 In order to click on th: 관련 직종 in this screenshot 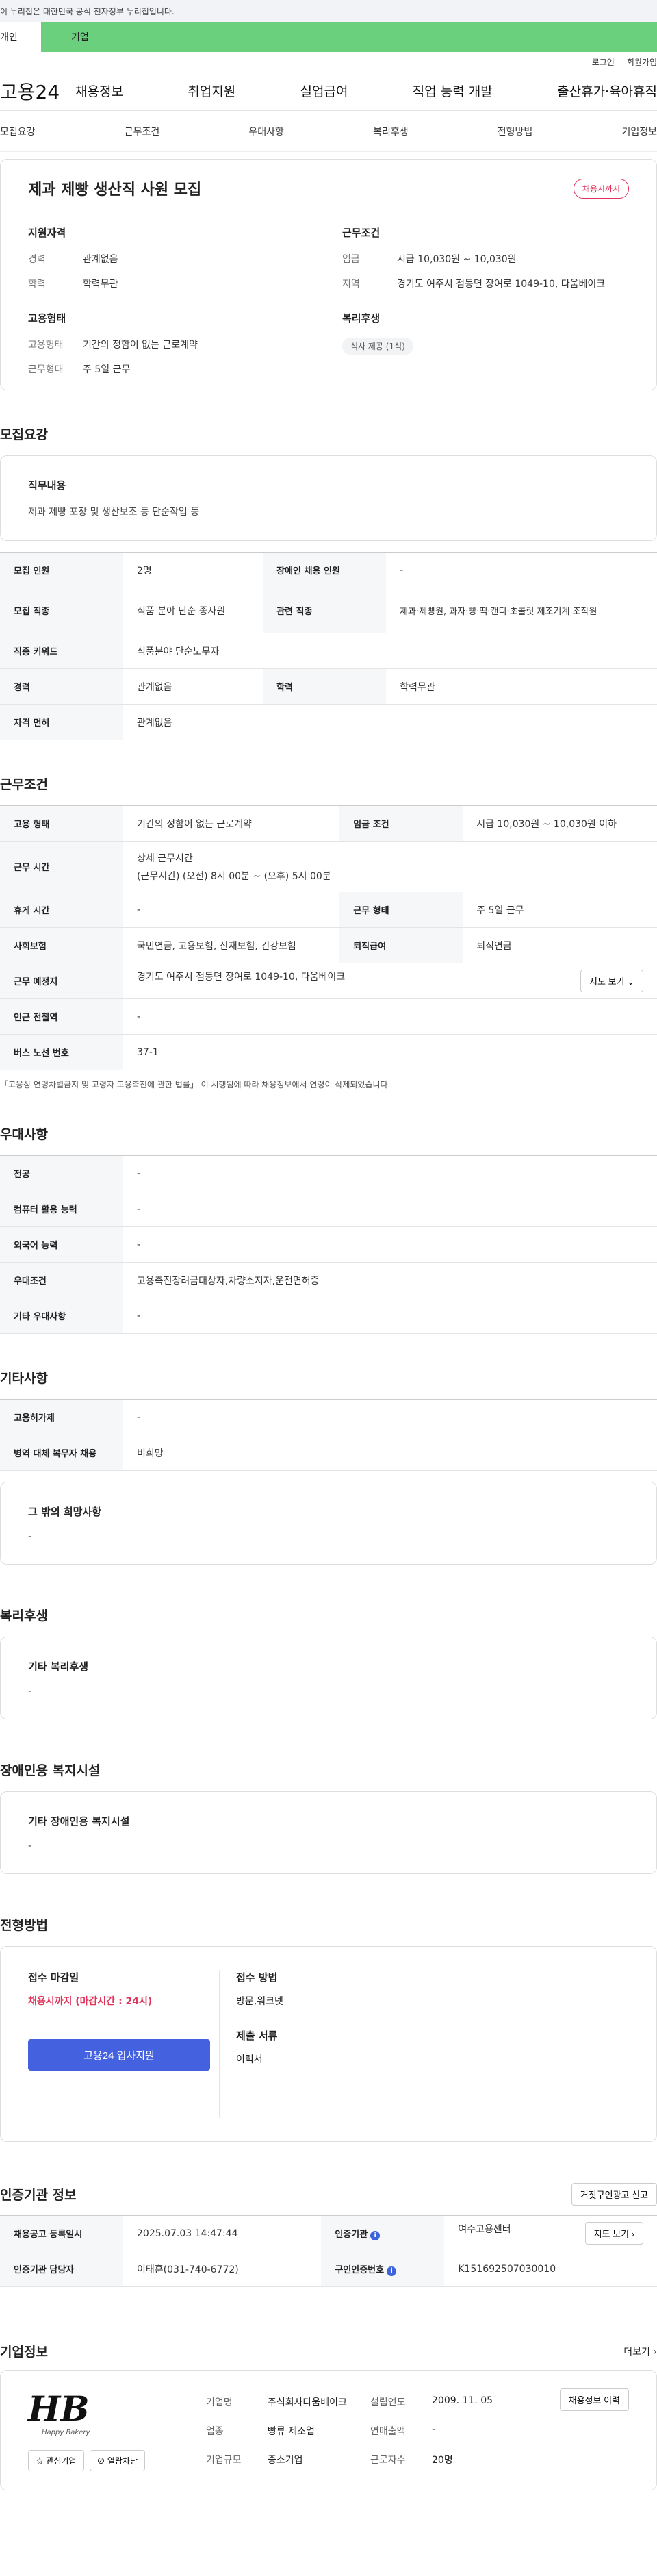, I will do `click(325, 610)`.